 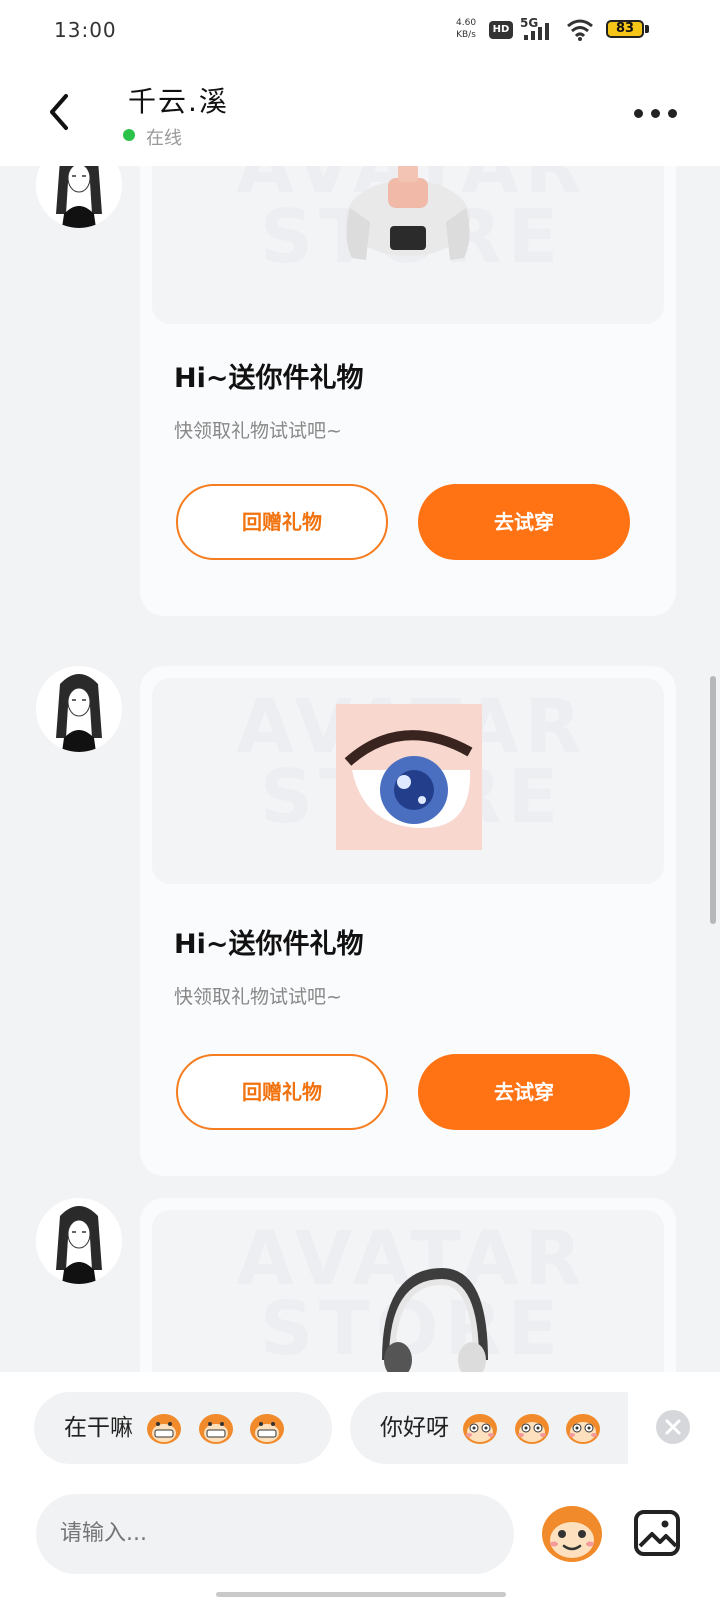 What do you see at coordinates (98, 1428) in the screenshot?
I see `quick-reply-text: 在干嘛` at bounding box center [98, 1428].